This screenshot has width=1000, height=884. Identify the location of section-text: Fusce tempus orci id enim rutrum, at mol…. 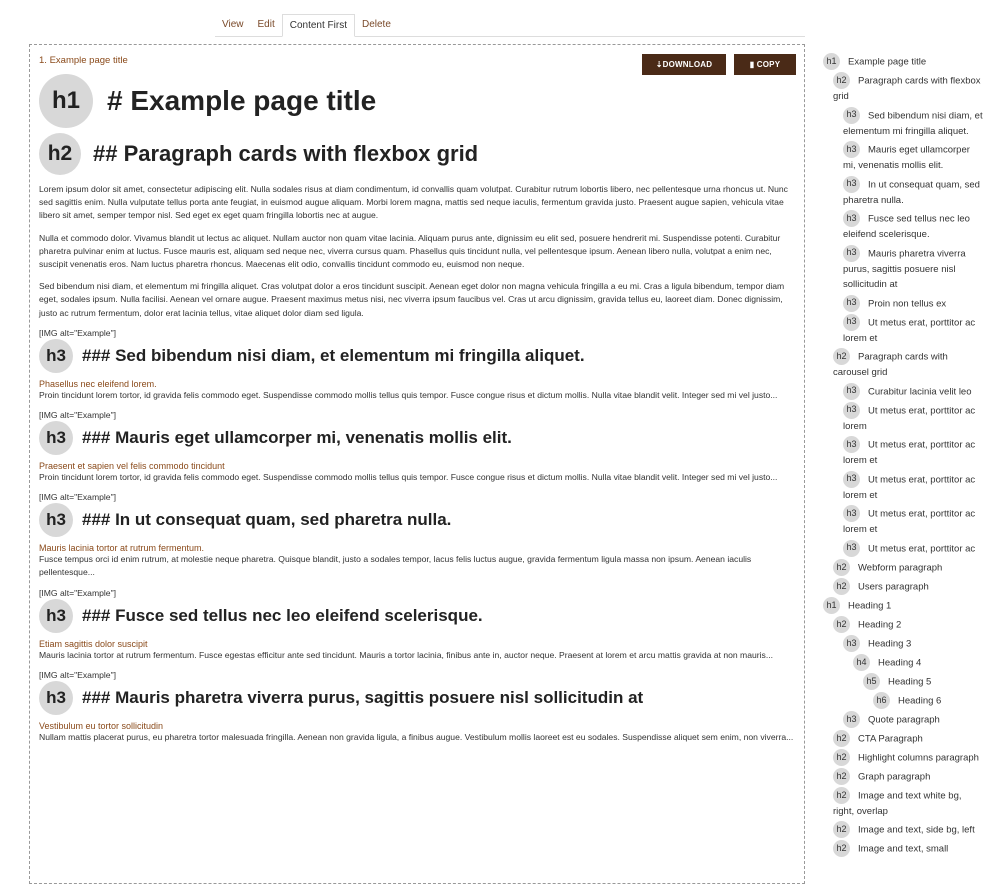
(395, 566).